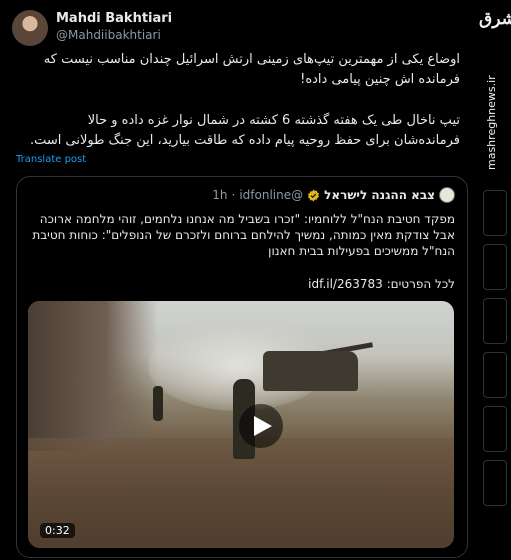  I want to click on quoted-timestamp: 1h, so click(219, 195).